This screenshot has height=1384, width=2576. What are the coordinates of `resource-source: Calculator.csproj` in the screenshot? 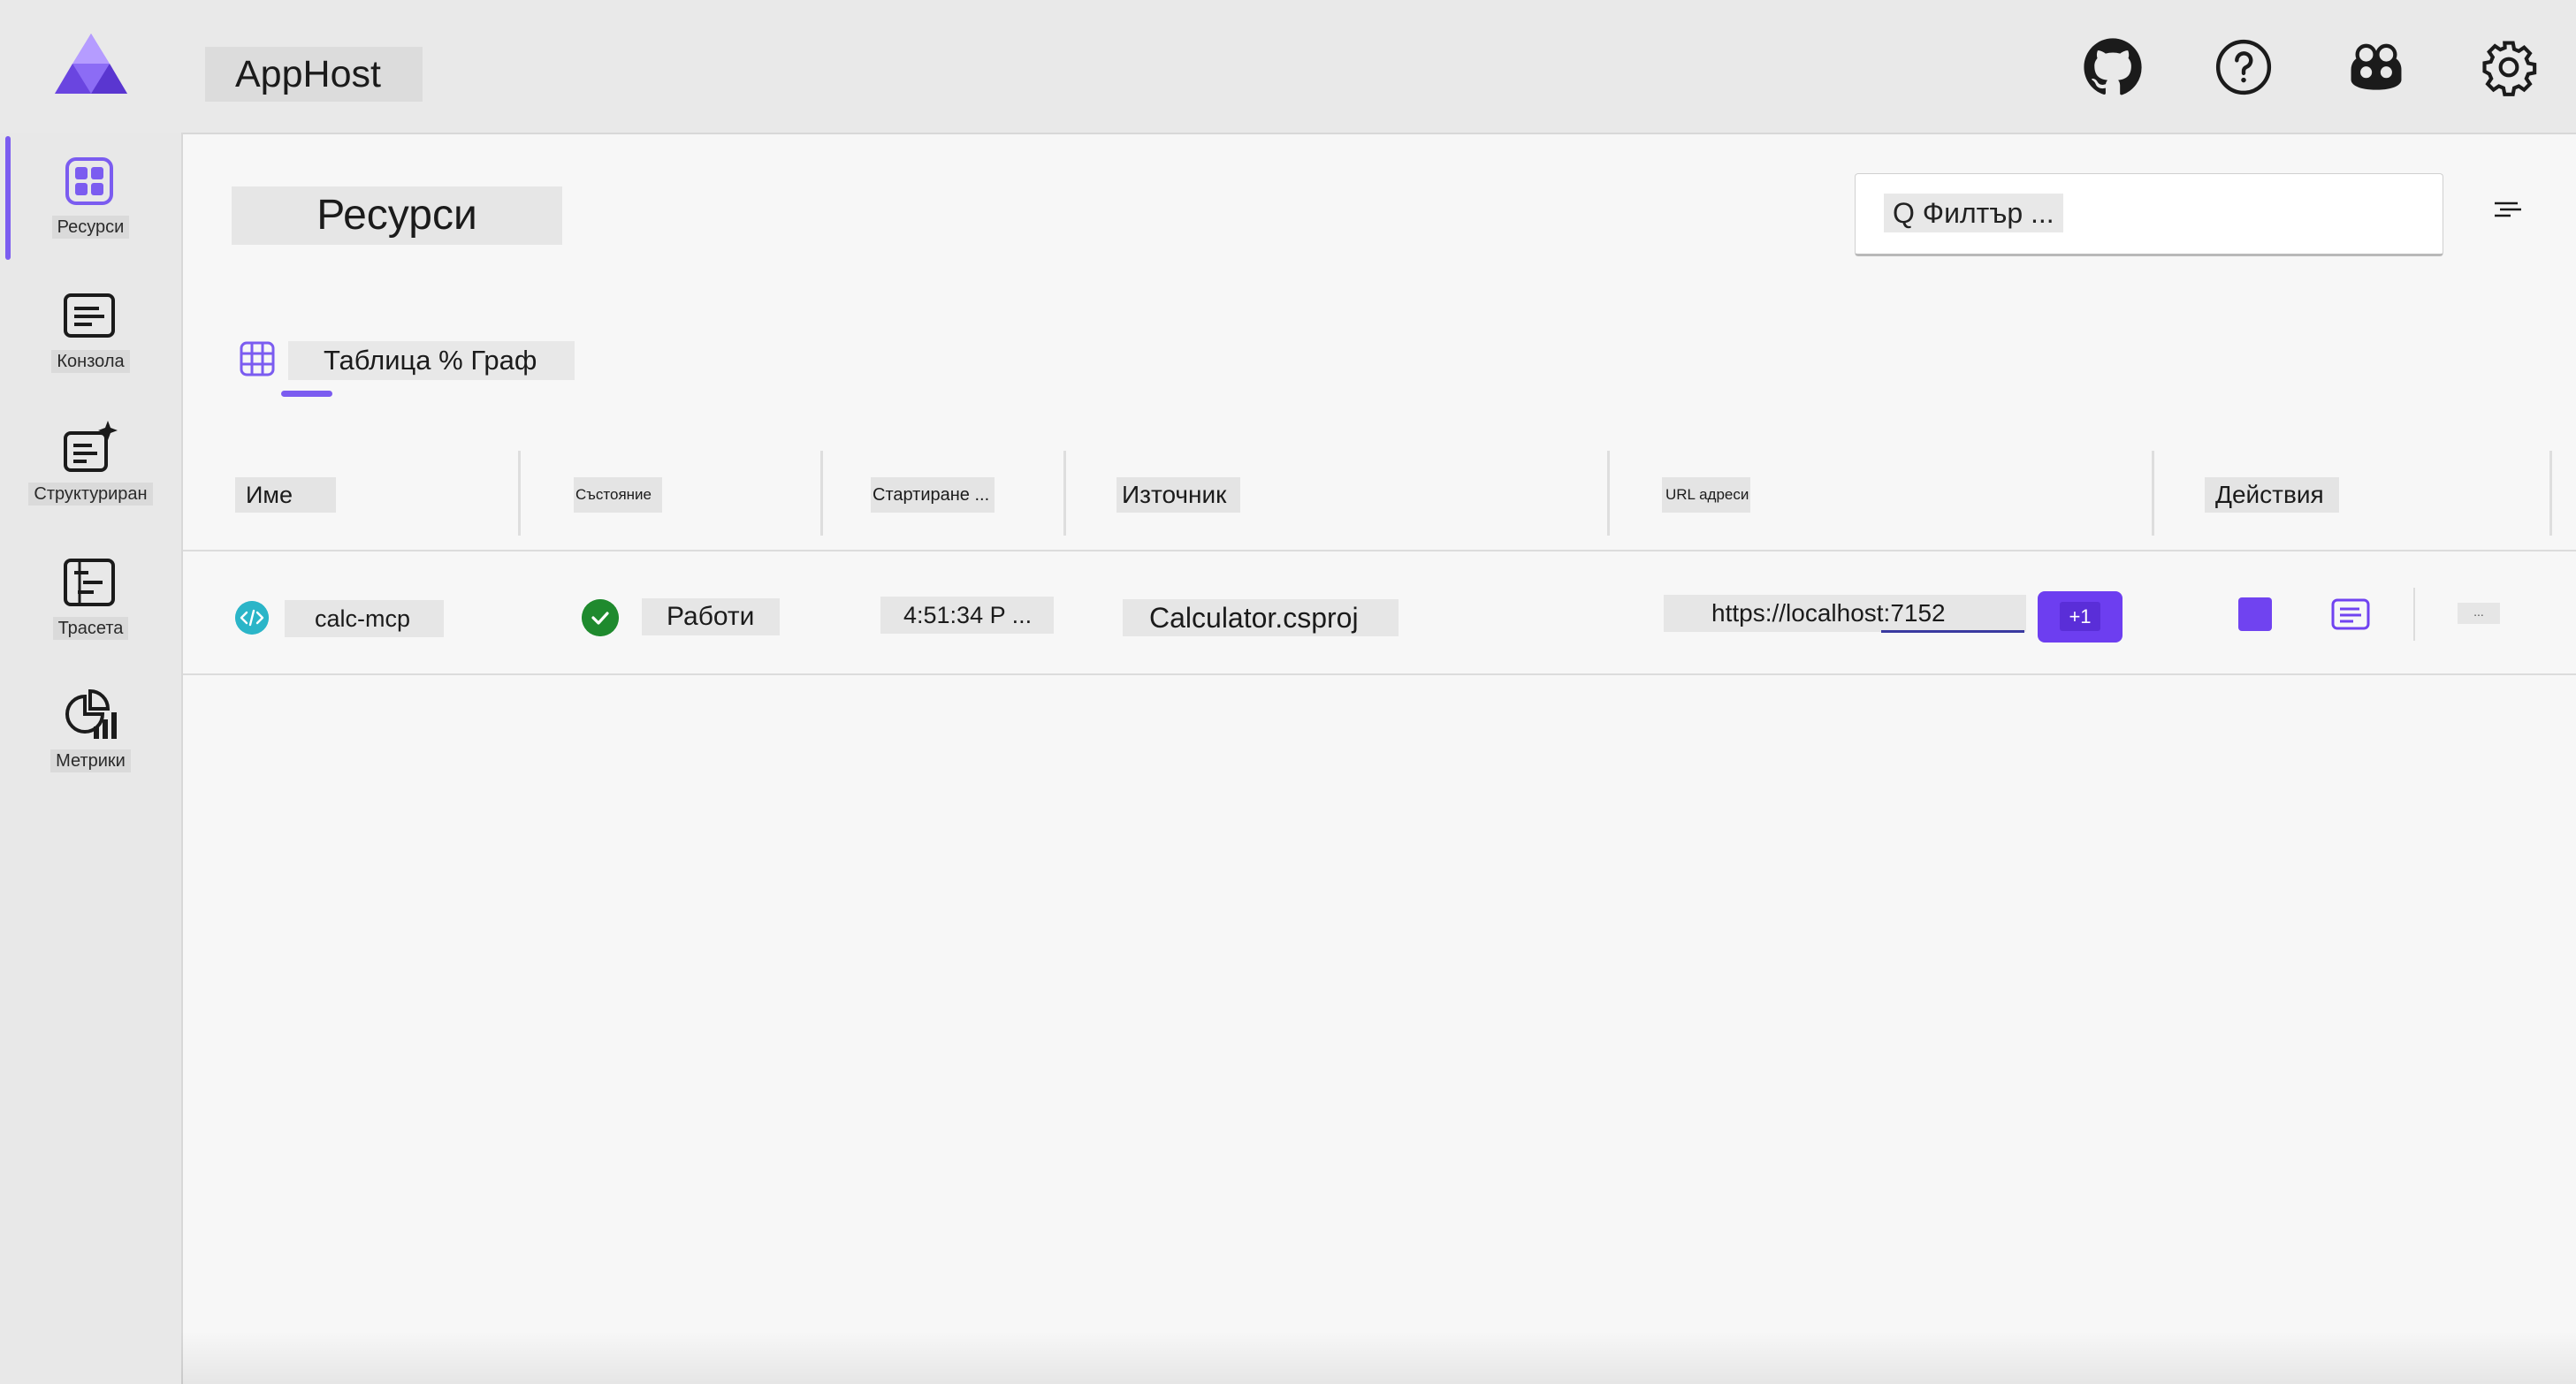 It's located at (1261, 617).